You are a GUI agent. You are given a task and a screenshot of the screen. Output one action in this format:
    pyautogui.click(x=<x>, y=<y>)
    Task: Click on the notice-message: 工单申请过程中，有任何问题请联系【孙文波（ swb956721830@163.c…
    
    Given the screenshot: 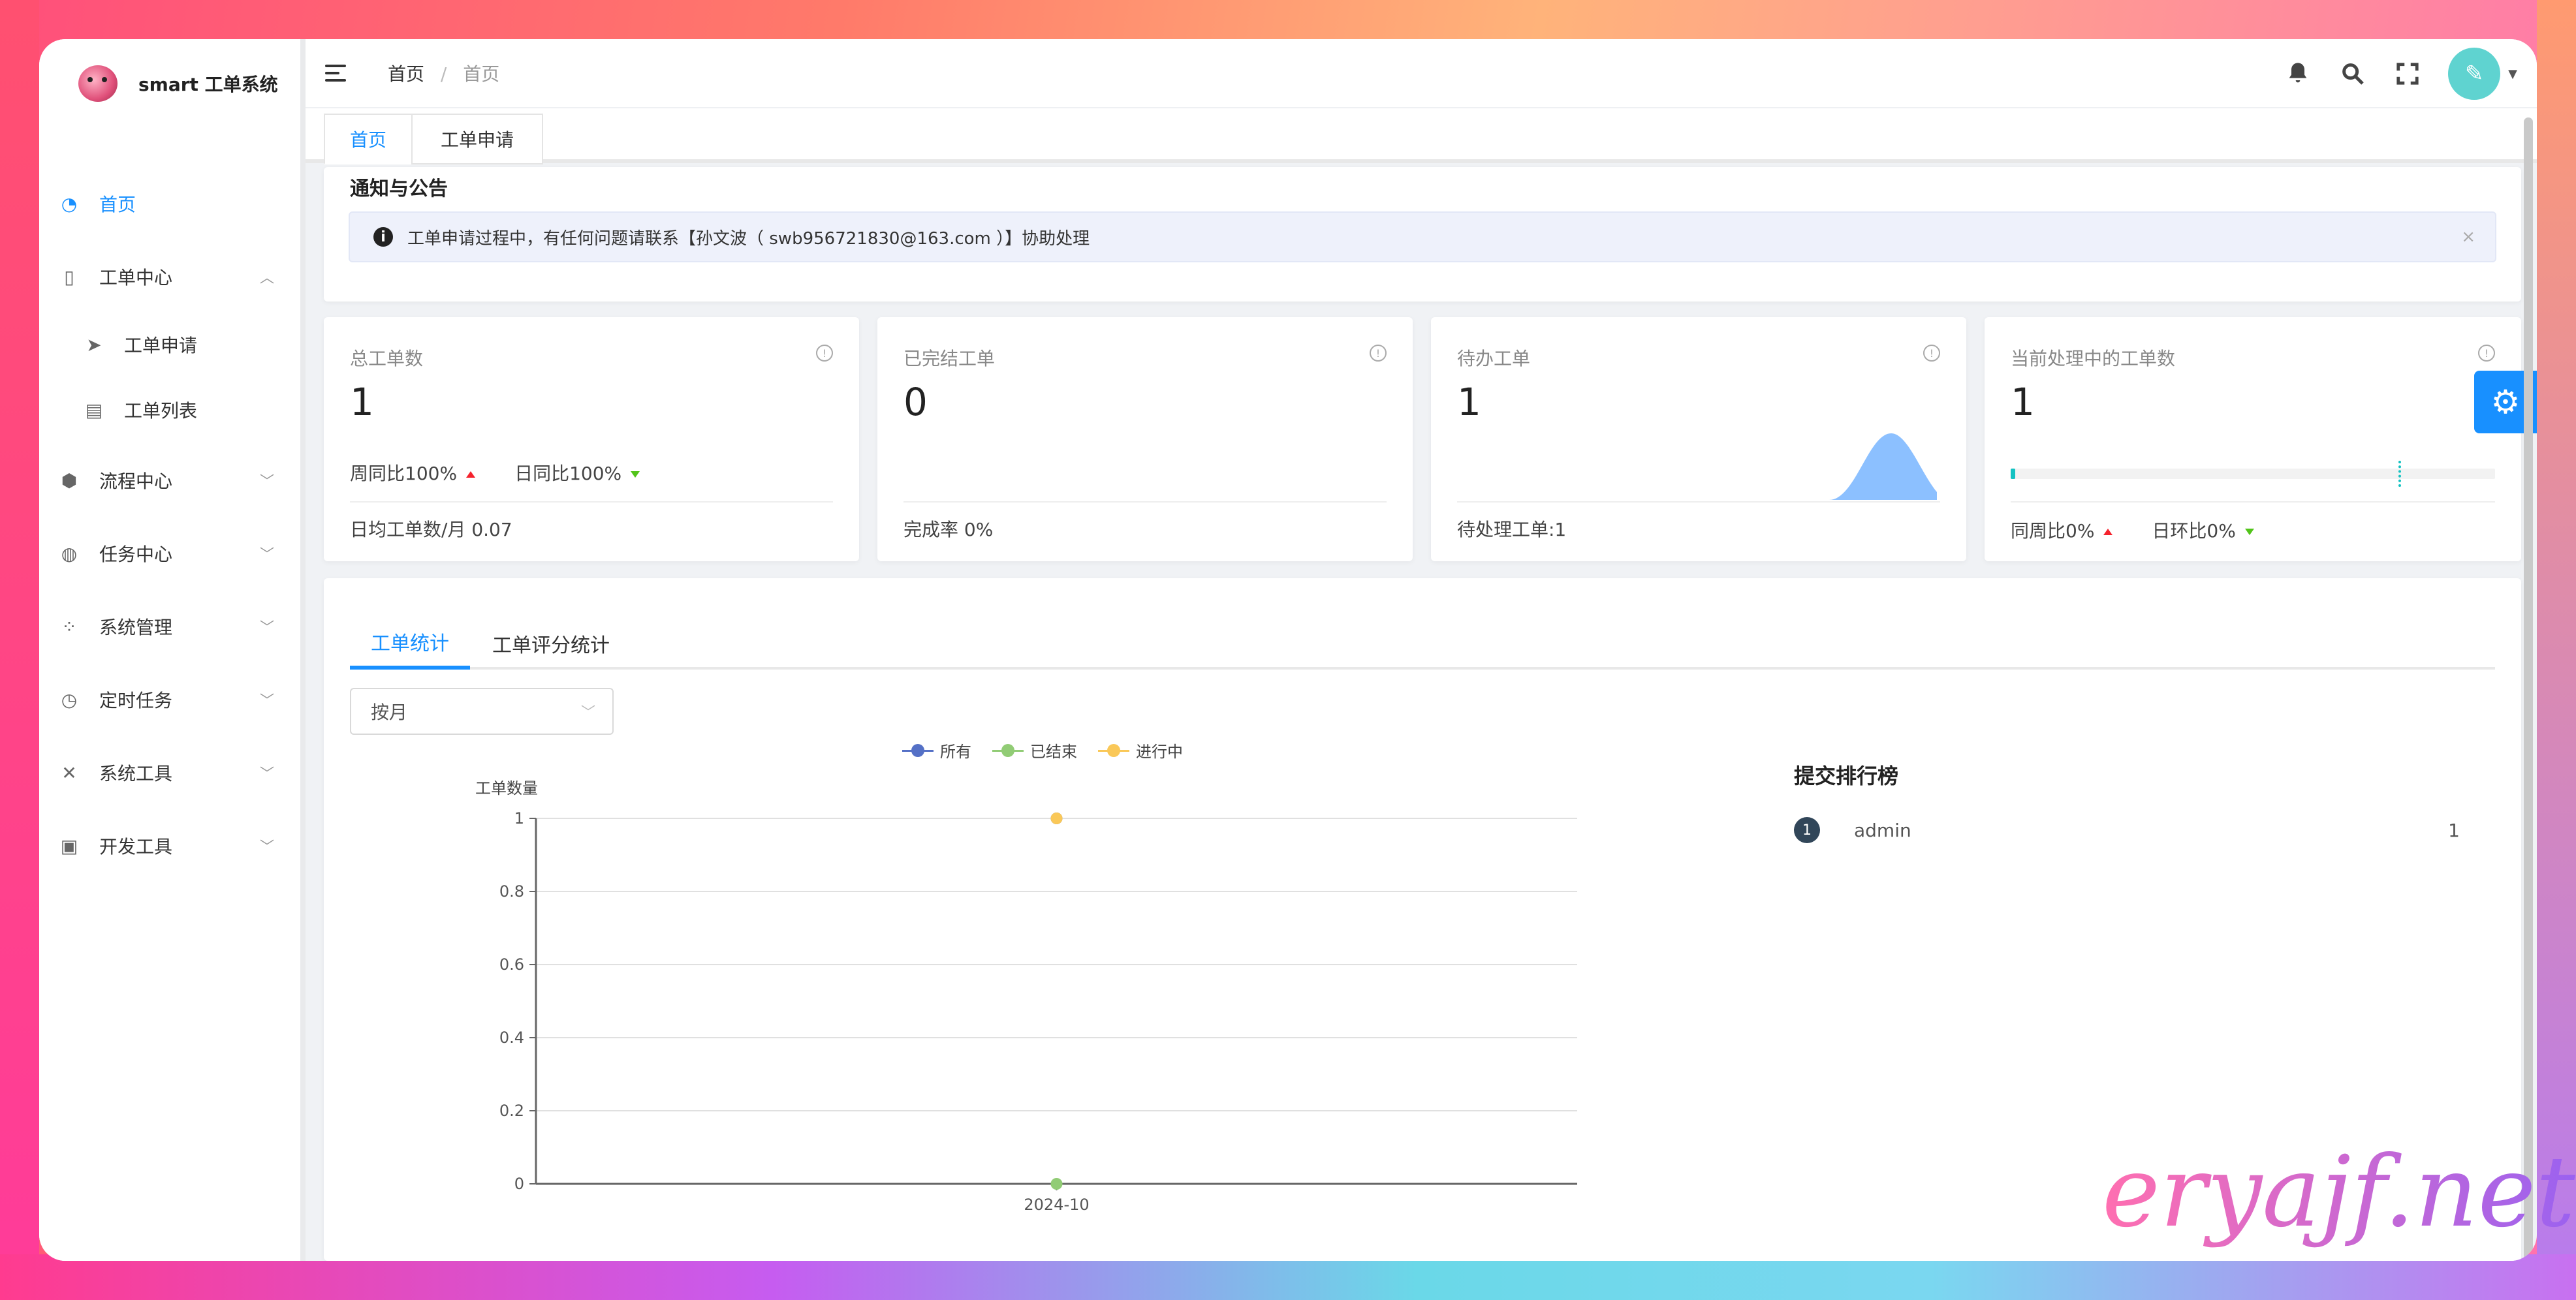 What is the action you would take?
    pyautogui.click(x=748, y=238)
    